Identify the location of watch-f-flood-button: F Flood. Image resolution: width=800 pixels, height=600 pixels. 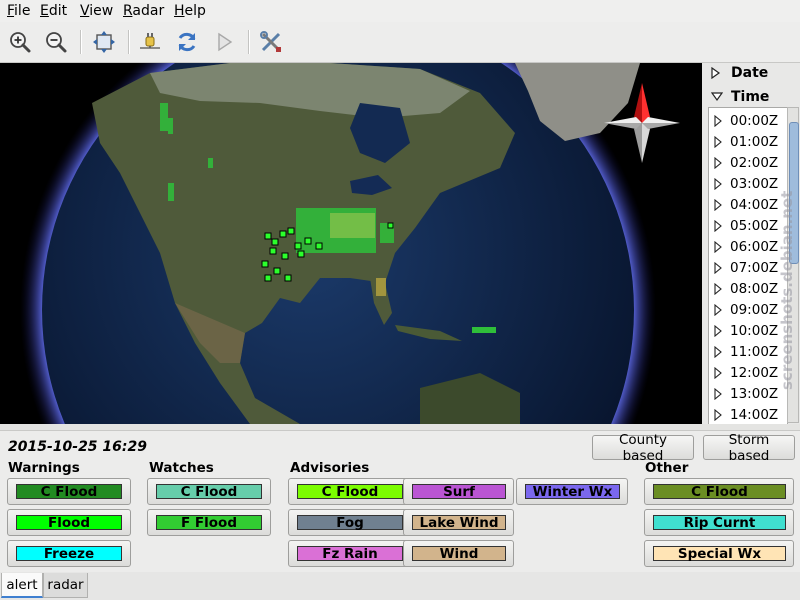
(209, 522).